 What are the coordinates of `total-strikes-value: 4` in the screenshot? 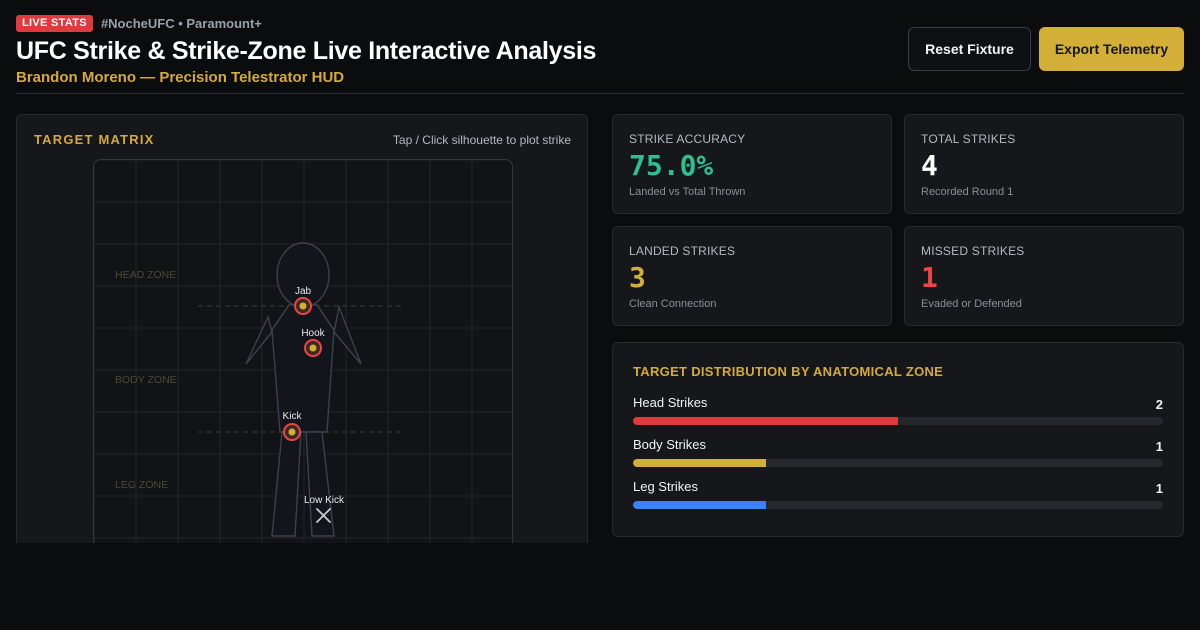 It's located at (929, 165).